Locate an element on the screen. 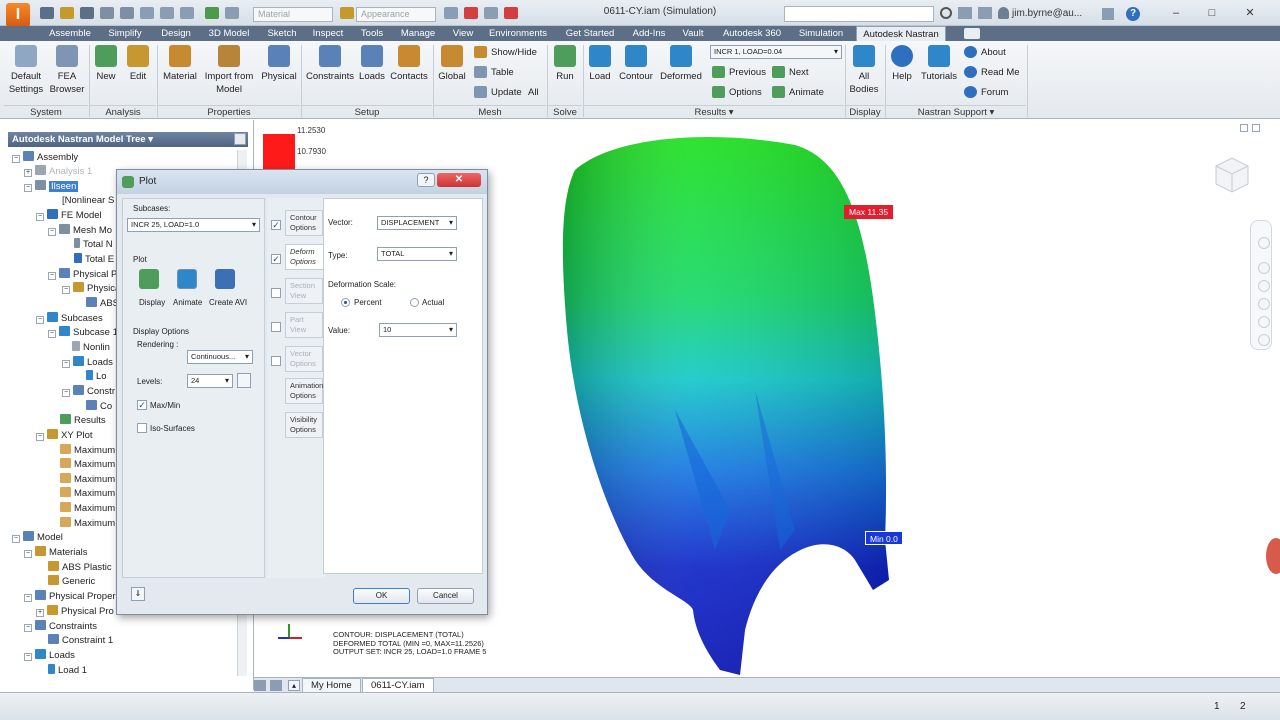 The width and height of the screenshot is (1280, 720). tree-options-icon is located at coordinates (240, 139).